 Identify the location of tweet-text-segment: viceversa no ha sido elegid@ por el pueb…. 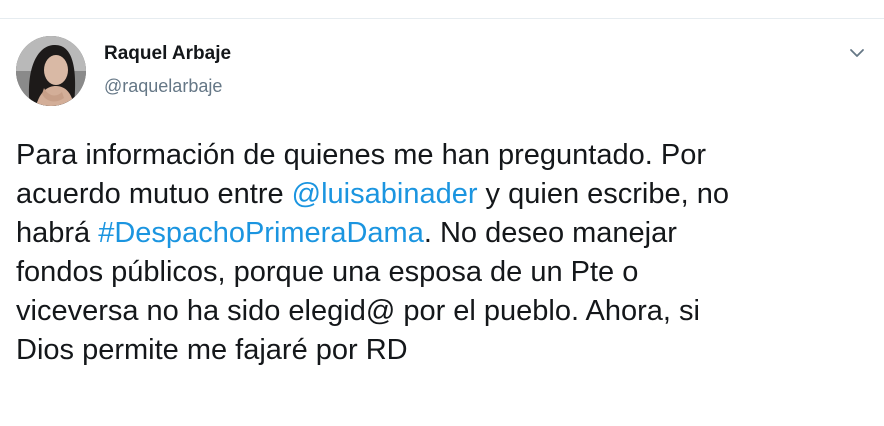
(358, 311).